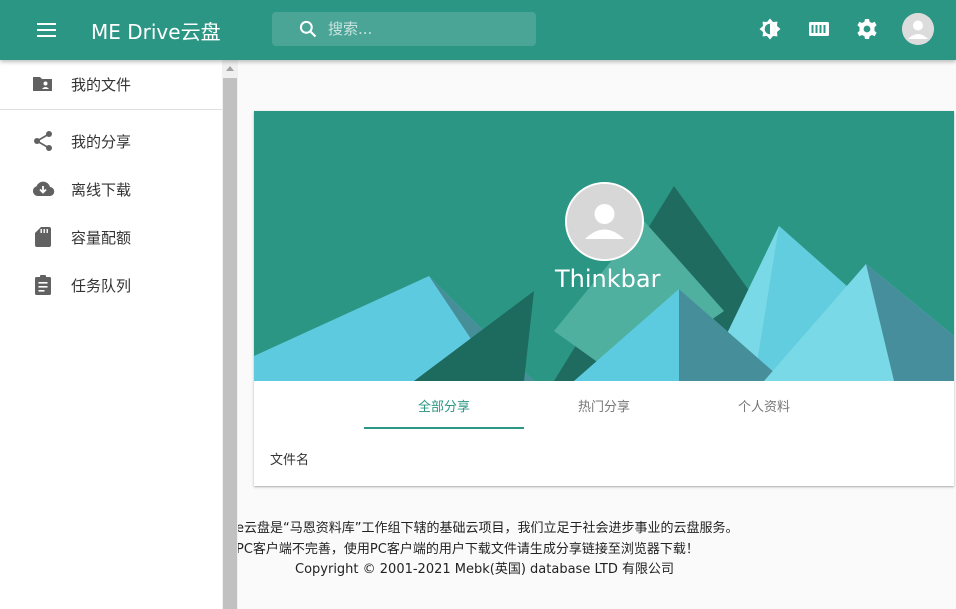 This screenshot has height=609, width=956. I want to click on storage-button, so click(819, 29).